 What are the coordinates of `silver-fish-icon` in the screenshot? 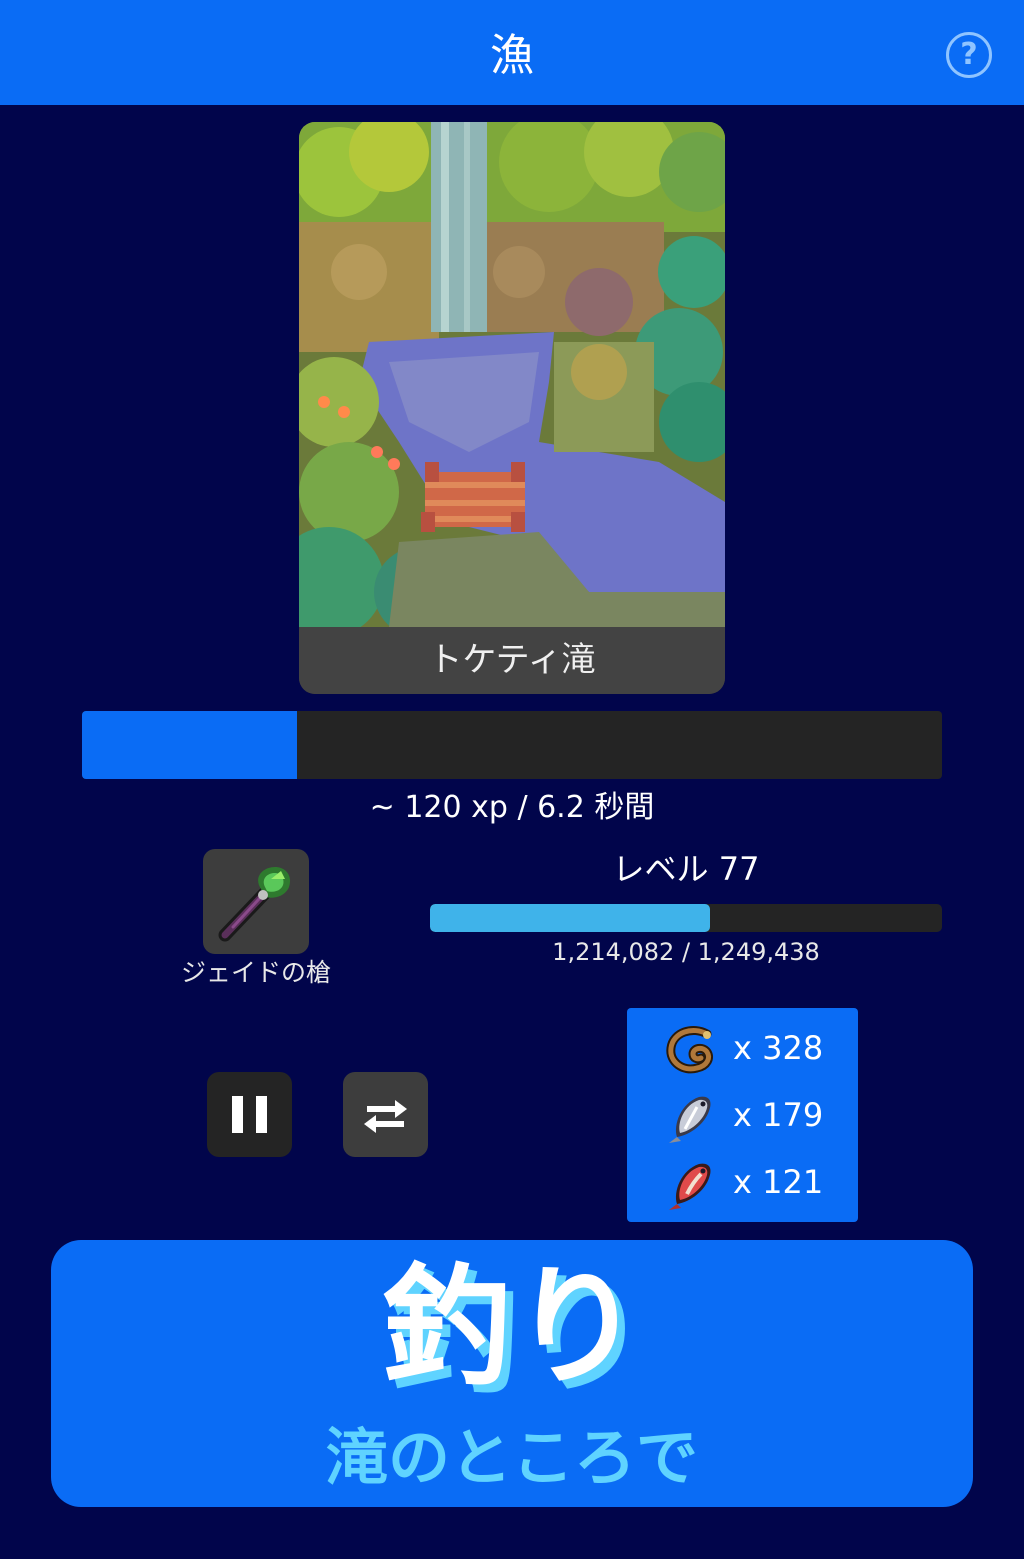 It's located at (690, 1119).